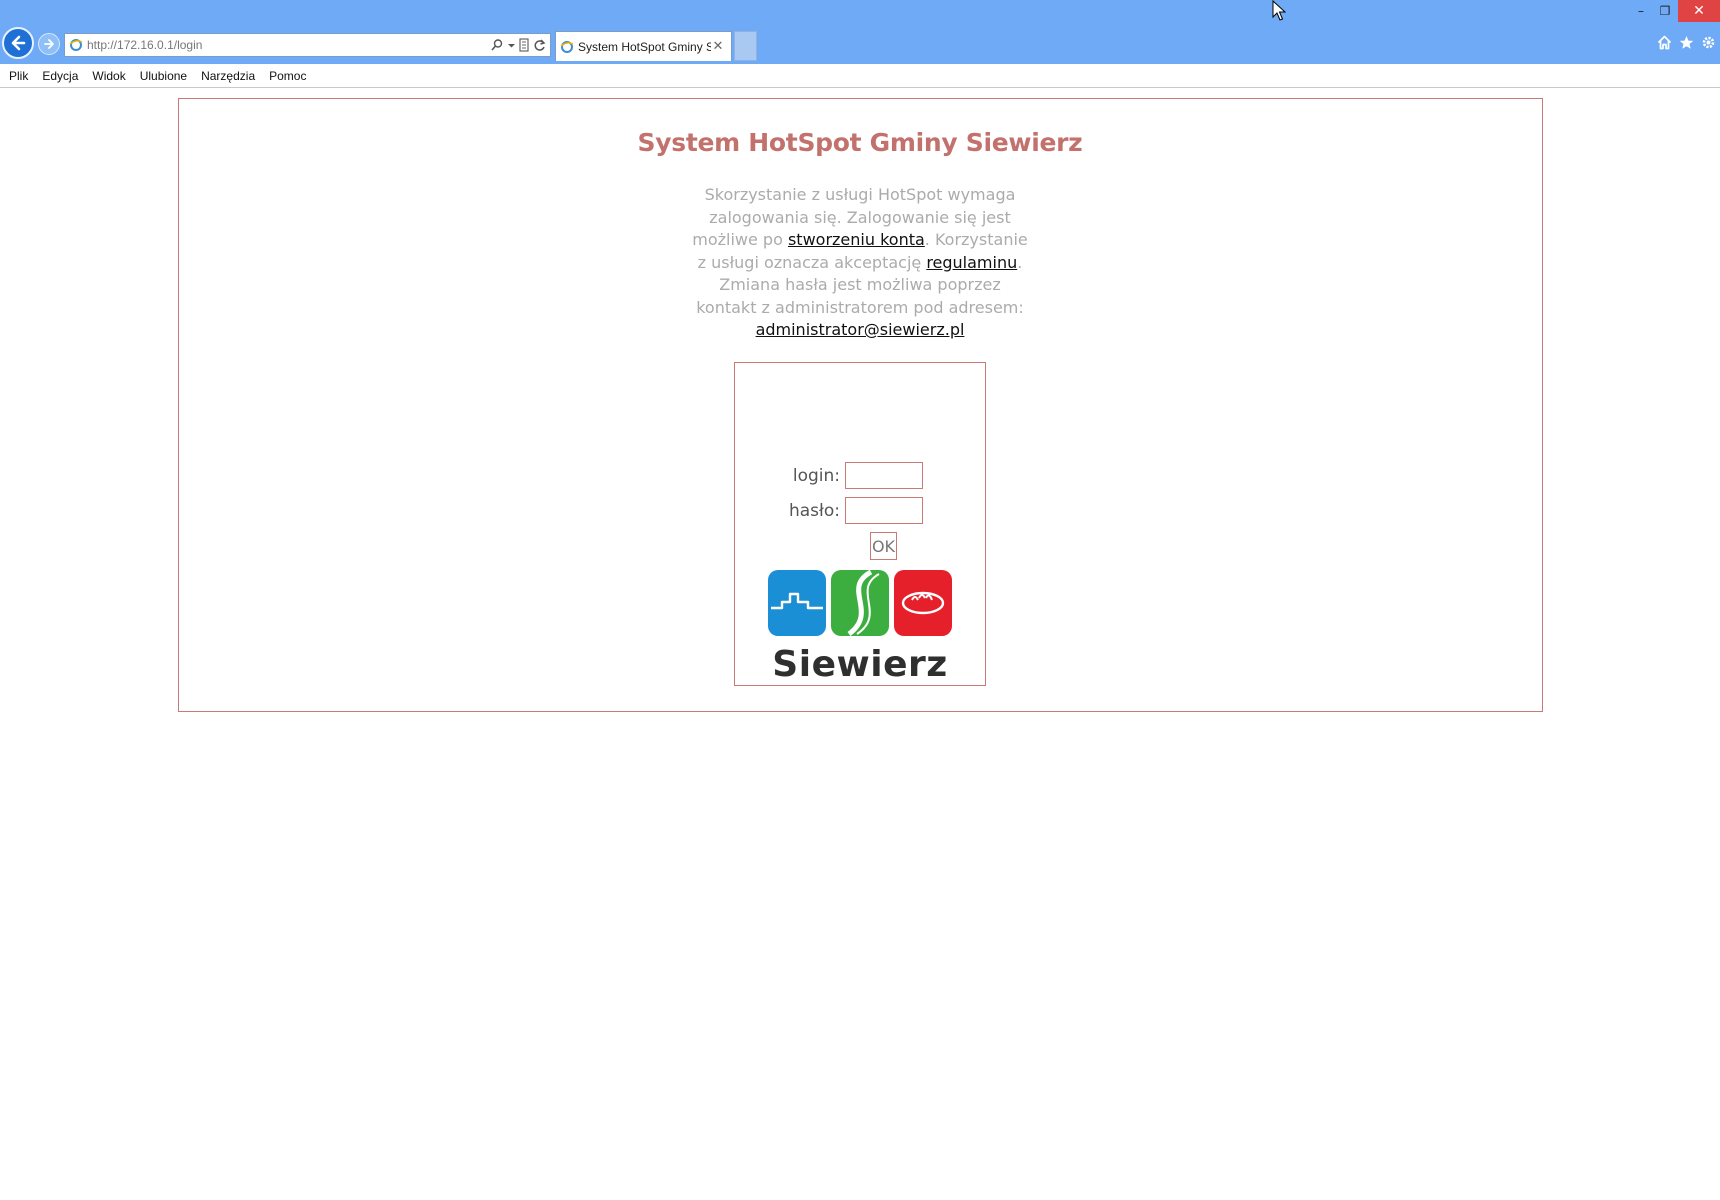 This screenshot has width=1720, height=1200. Describe the element at coordinates (228, 76) in the screenshot. I see `menu-tools: Narzędzia` at that location.